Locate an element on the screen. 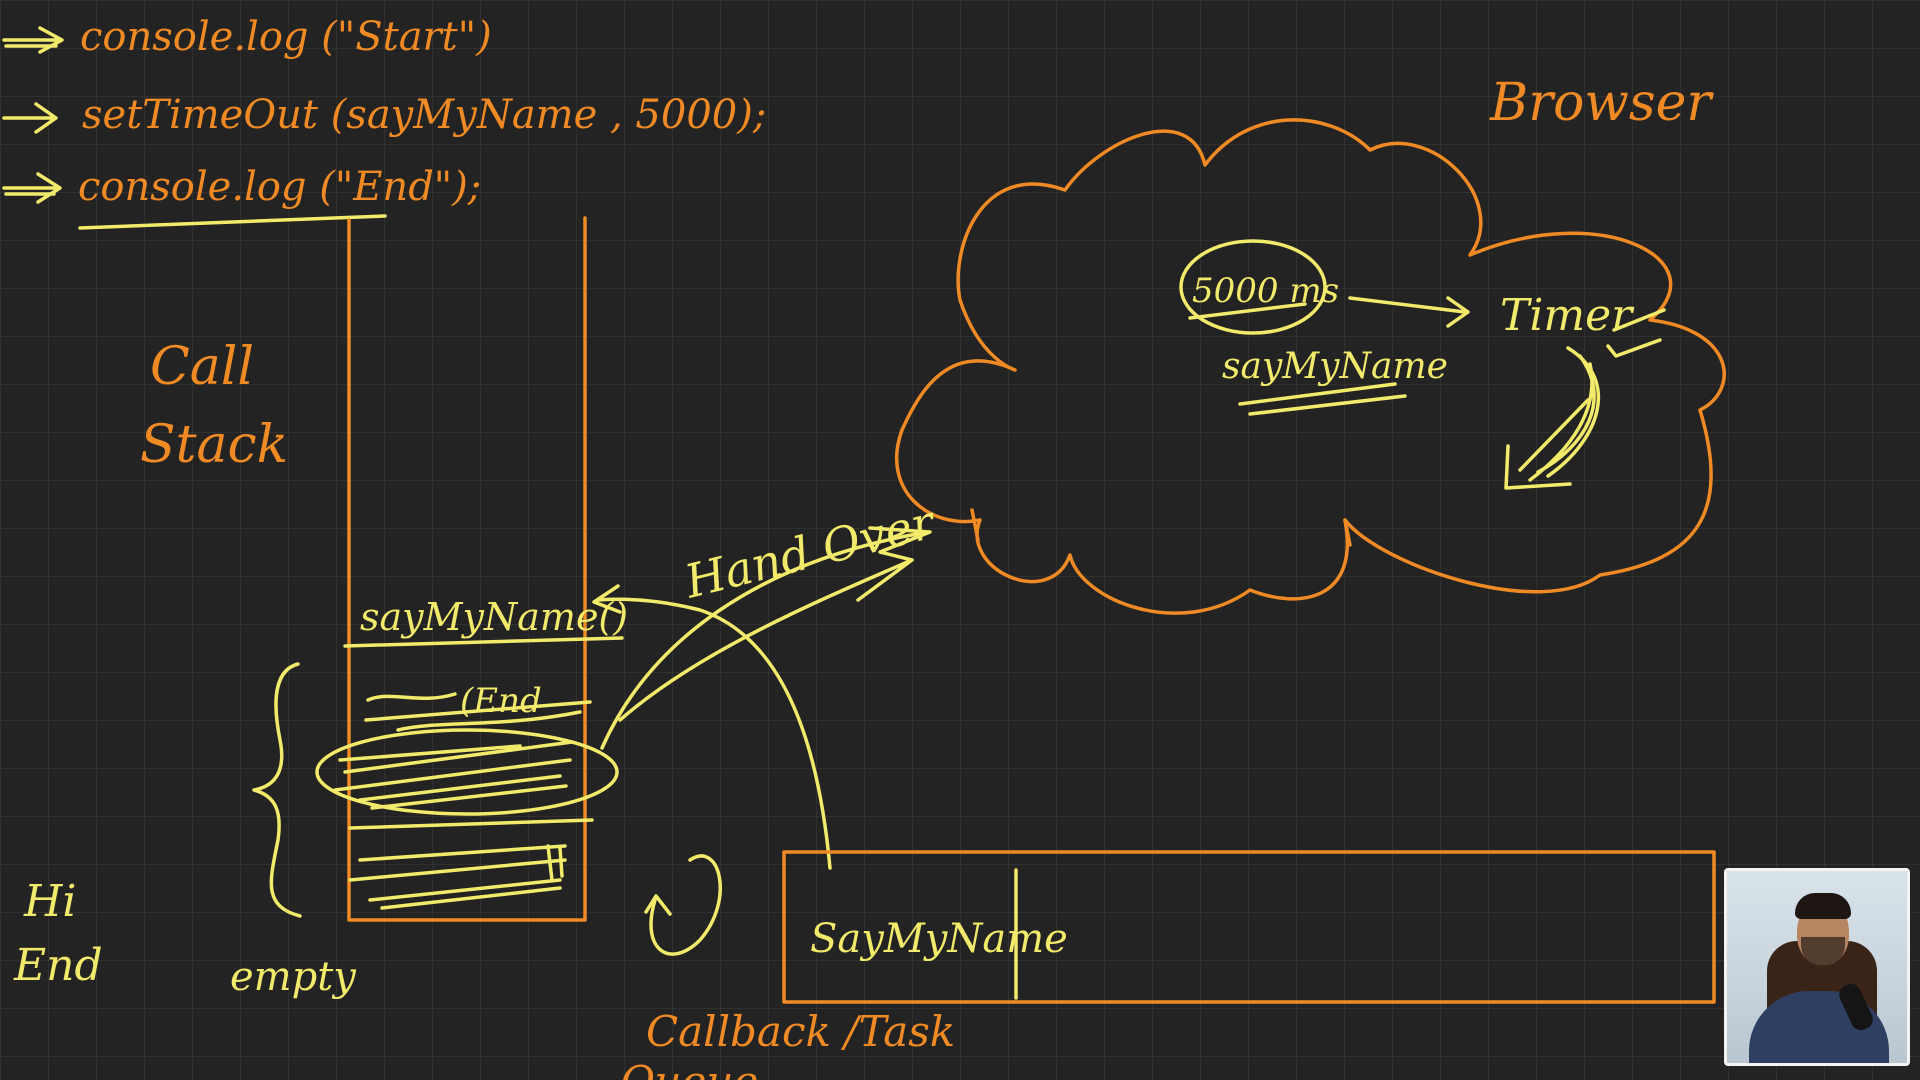 This screenshot has height=1080, width=1920. browser-callback-underline is located at coordinates (1322, 399).